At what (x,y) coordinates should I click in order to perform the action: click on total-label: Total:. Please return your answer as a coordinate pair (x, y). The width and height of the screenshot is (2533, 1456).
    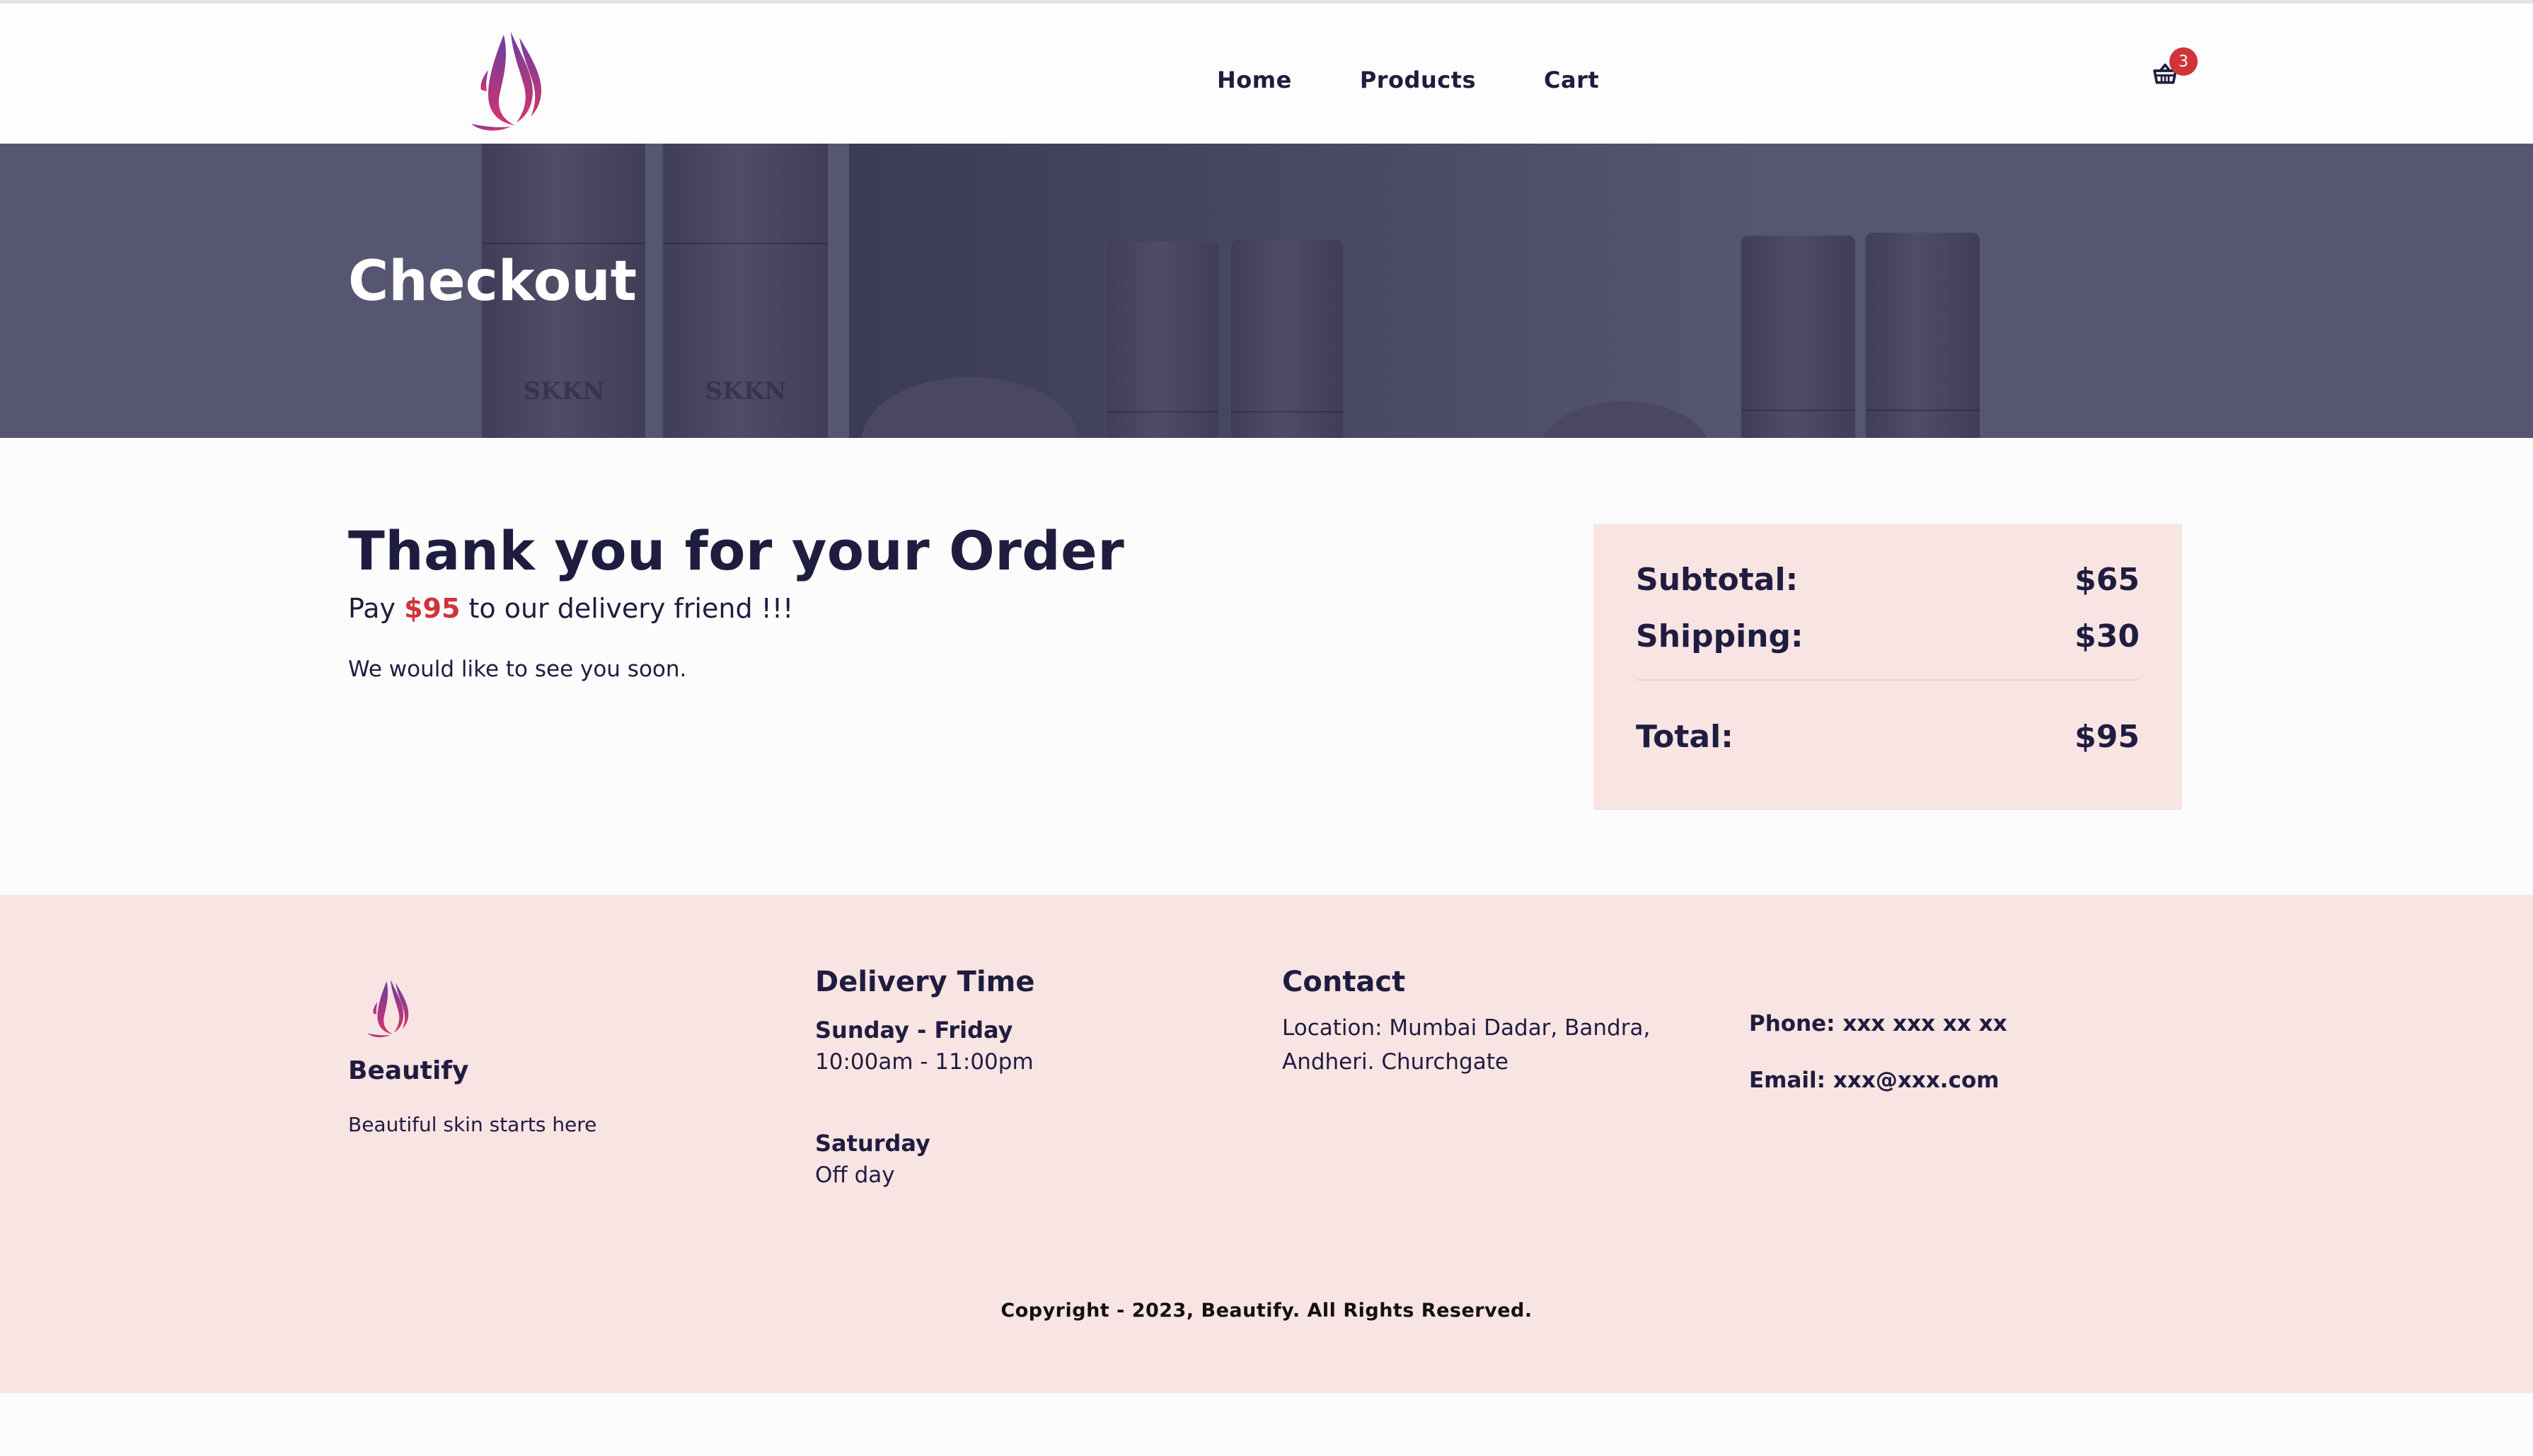
    Looking at the image, I should click on (1685, 737).